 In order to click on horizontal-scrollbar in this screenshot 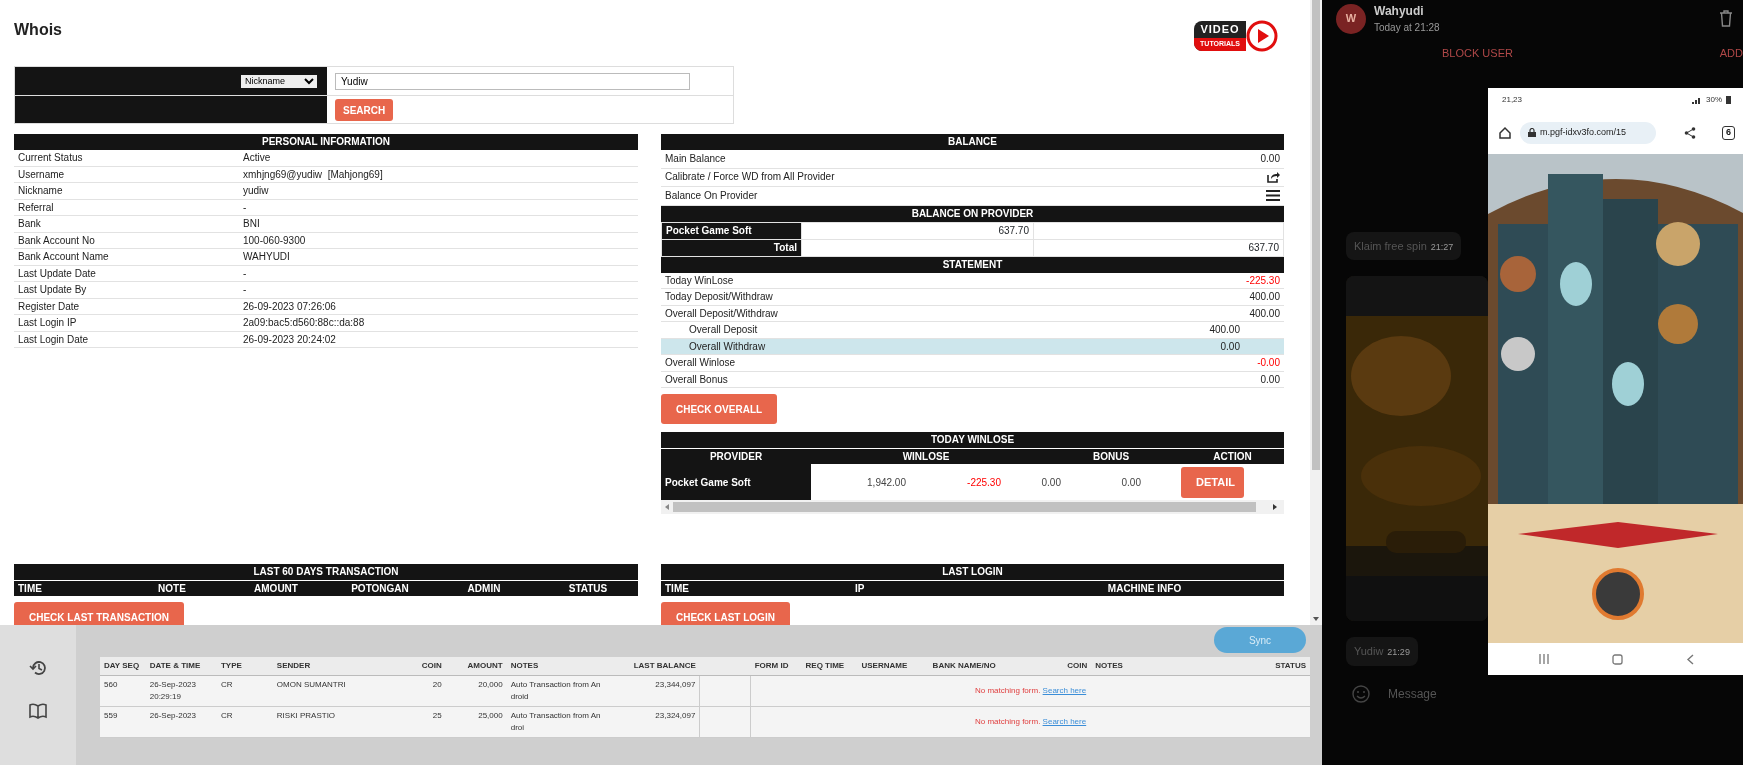, I will do `click(972, 507)`.